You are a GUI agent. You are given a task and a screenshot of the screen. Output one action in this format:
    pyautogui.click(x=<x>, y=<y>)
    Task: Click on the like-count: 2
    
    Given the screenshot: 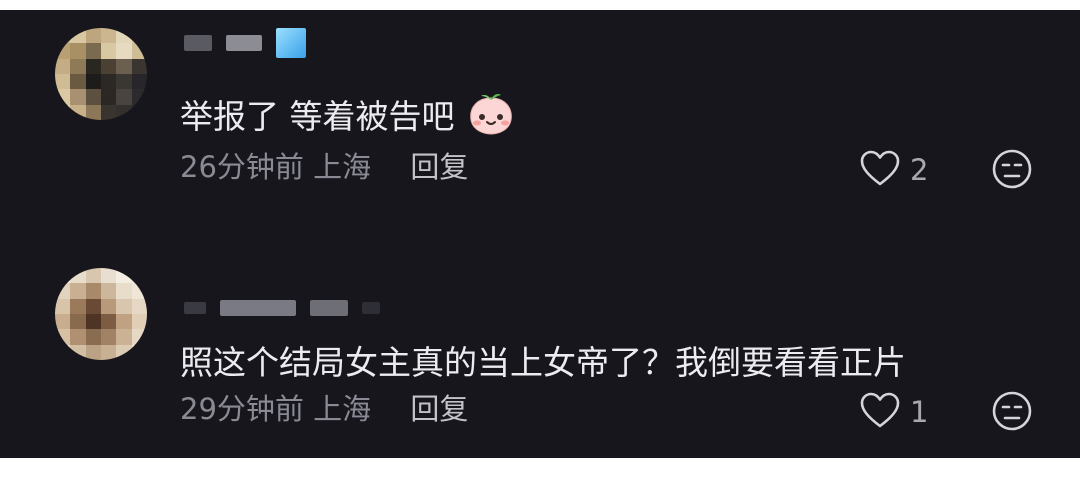 What is the action you would take?
    pyautogui.click(x=919, y=170)
    